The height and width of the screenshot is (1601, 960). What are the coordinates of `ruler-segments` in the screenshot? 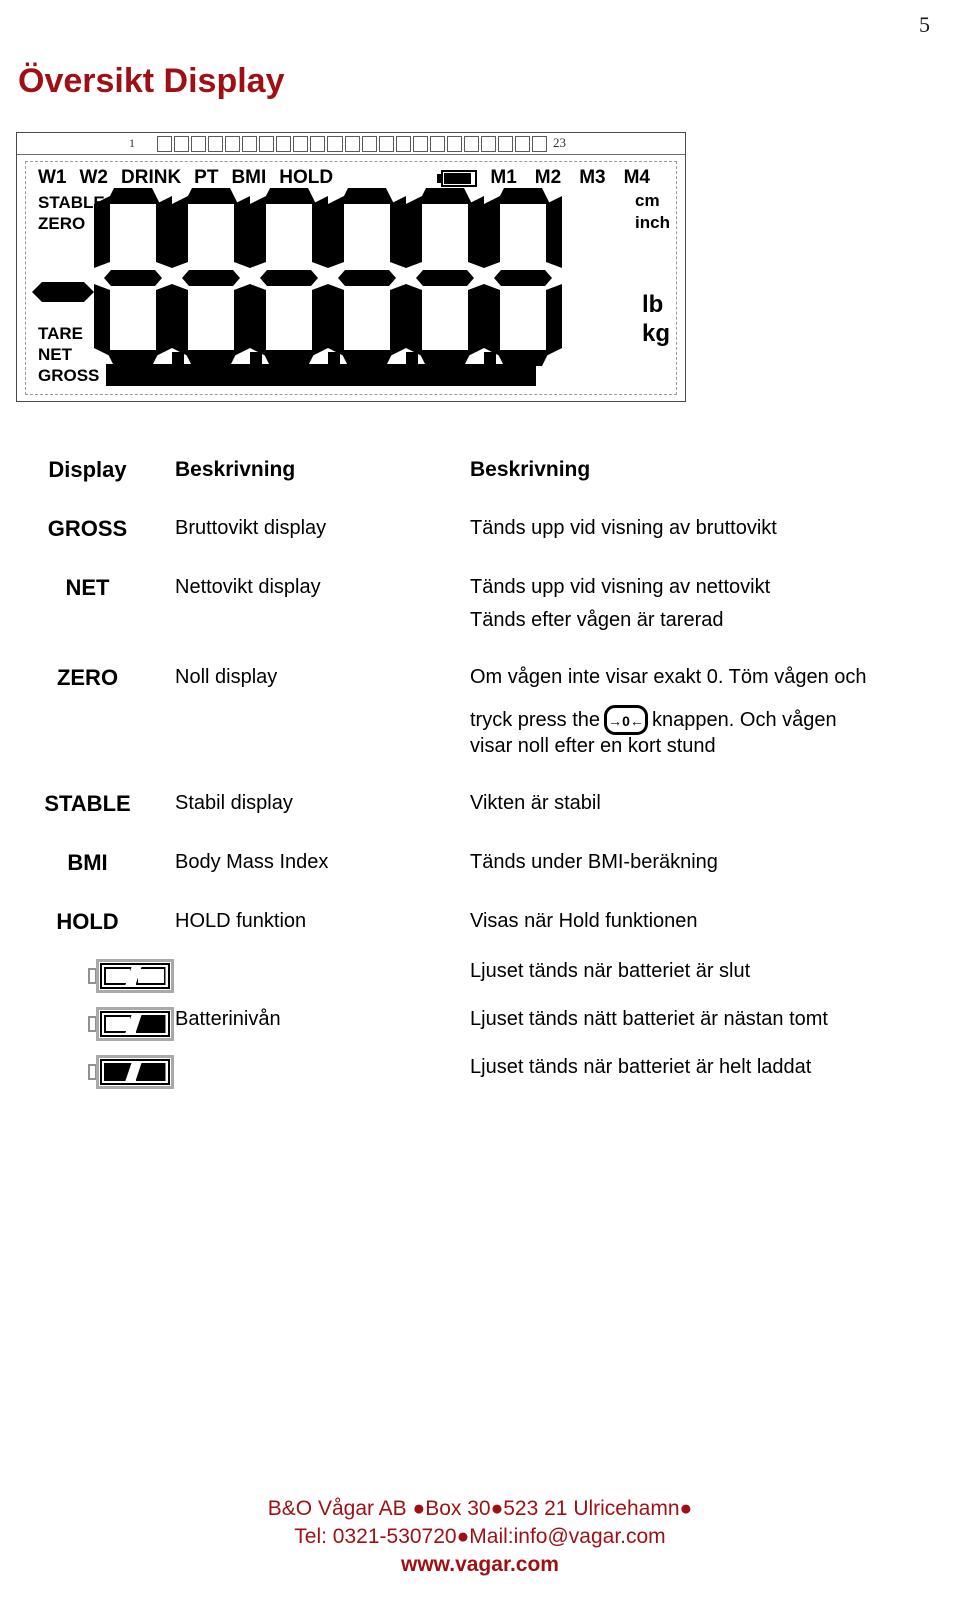 It's located at (352, 144).